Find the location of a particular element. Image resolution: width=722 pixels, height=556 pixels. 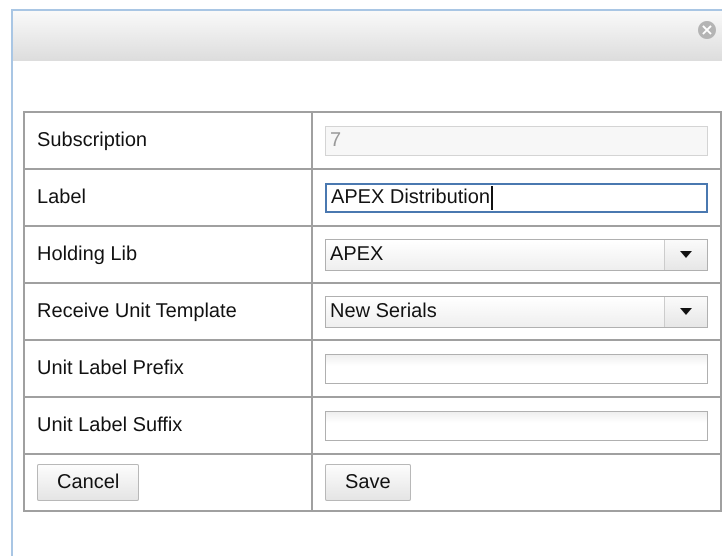

cancel-button: Cancel is located at coordinates (88, 482).